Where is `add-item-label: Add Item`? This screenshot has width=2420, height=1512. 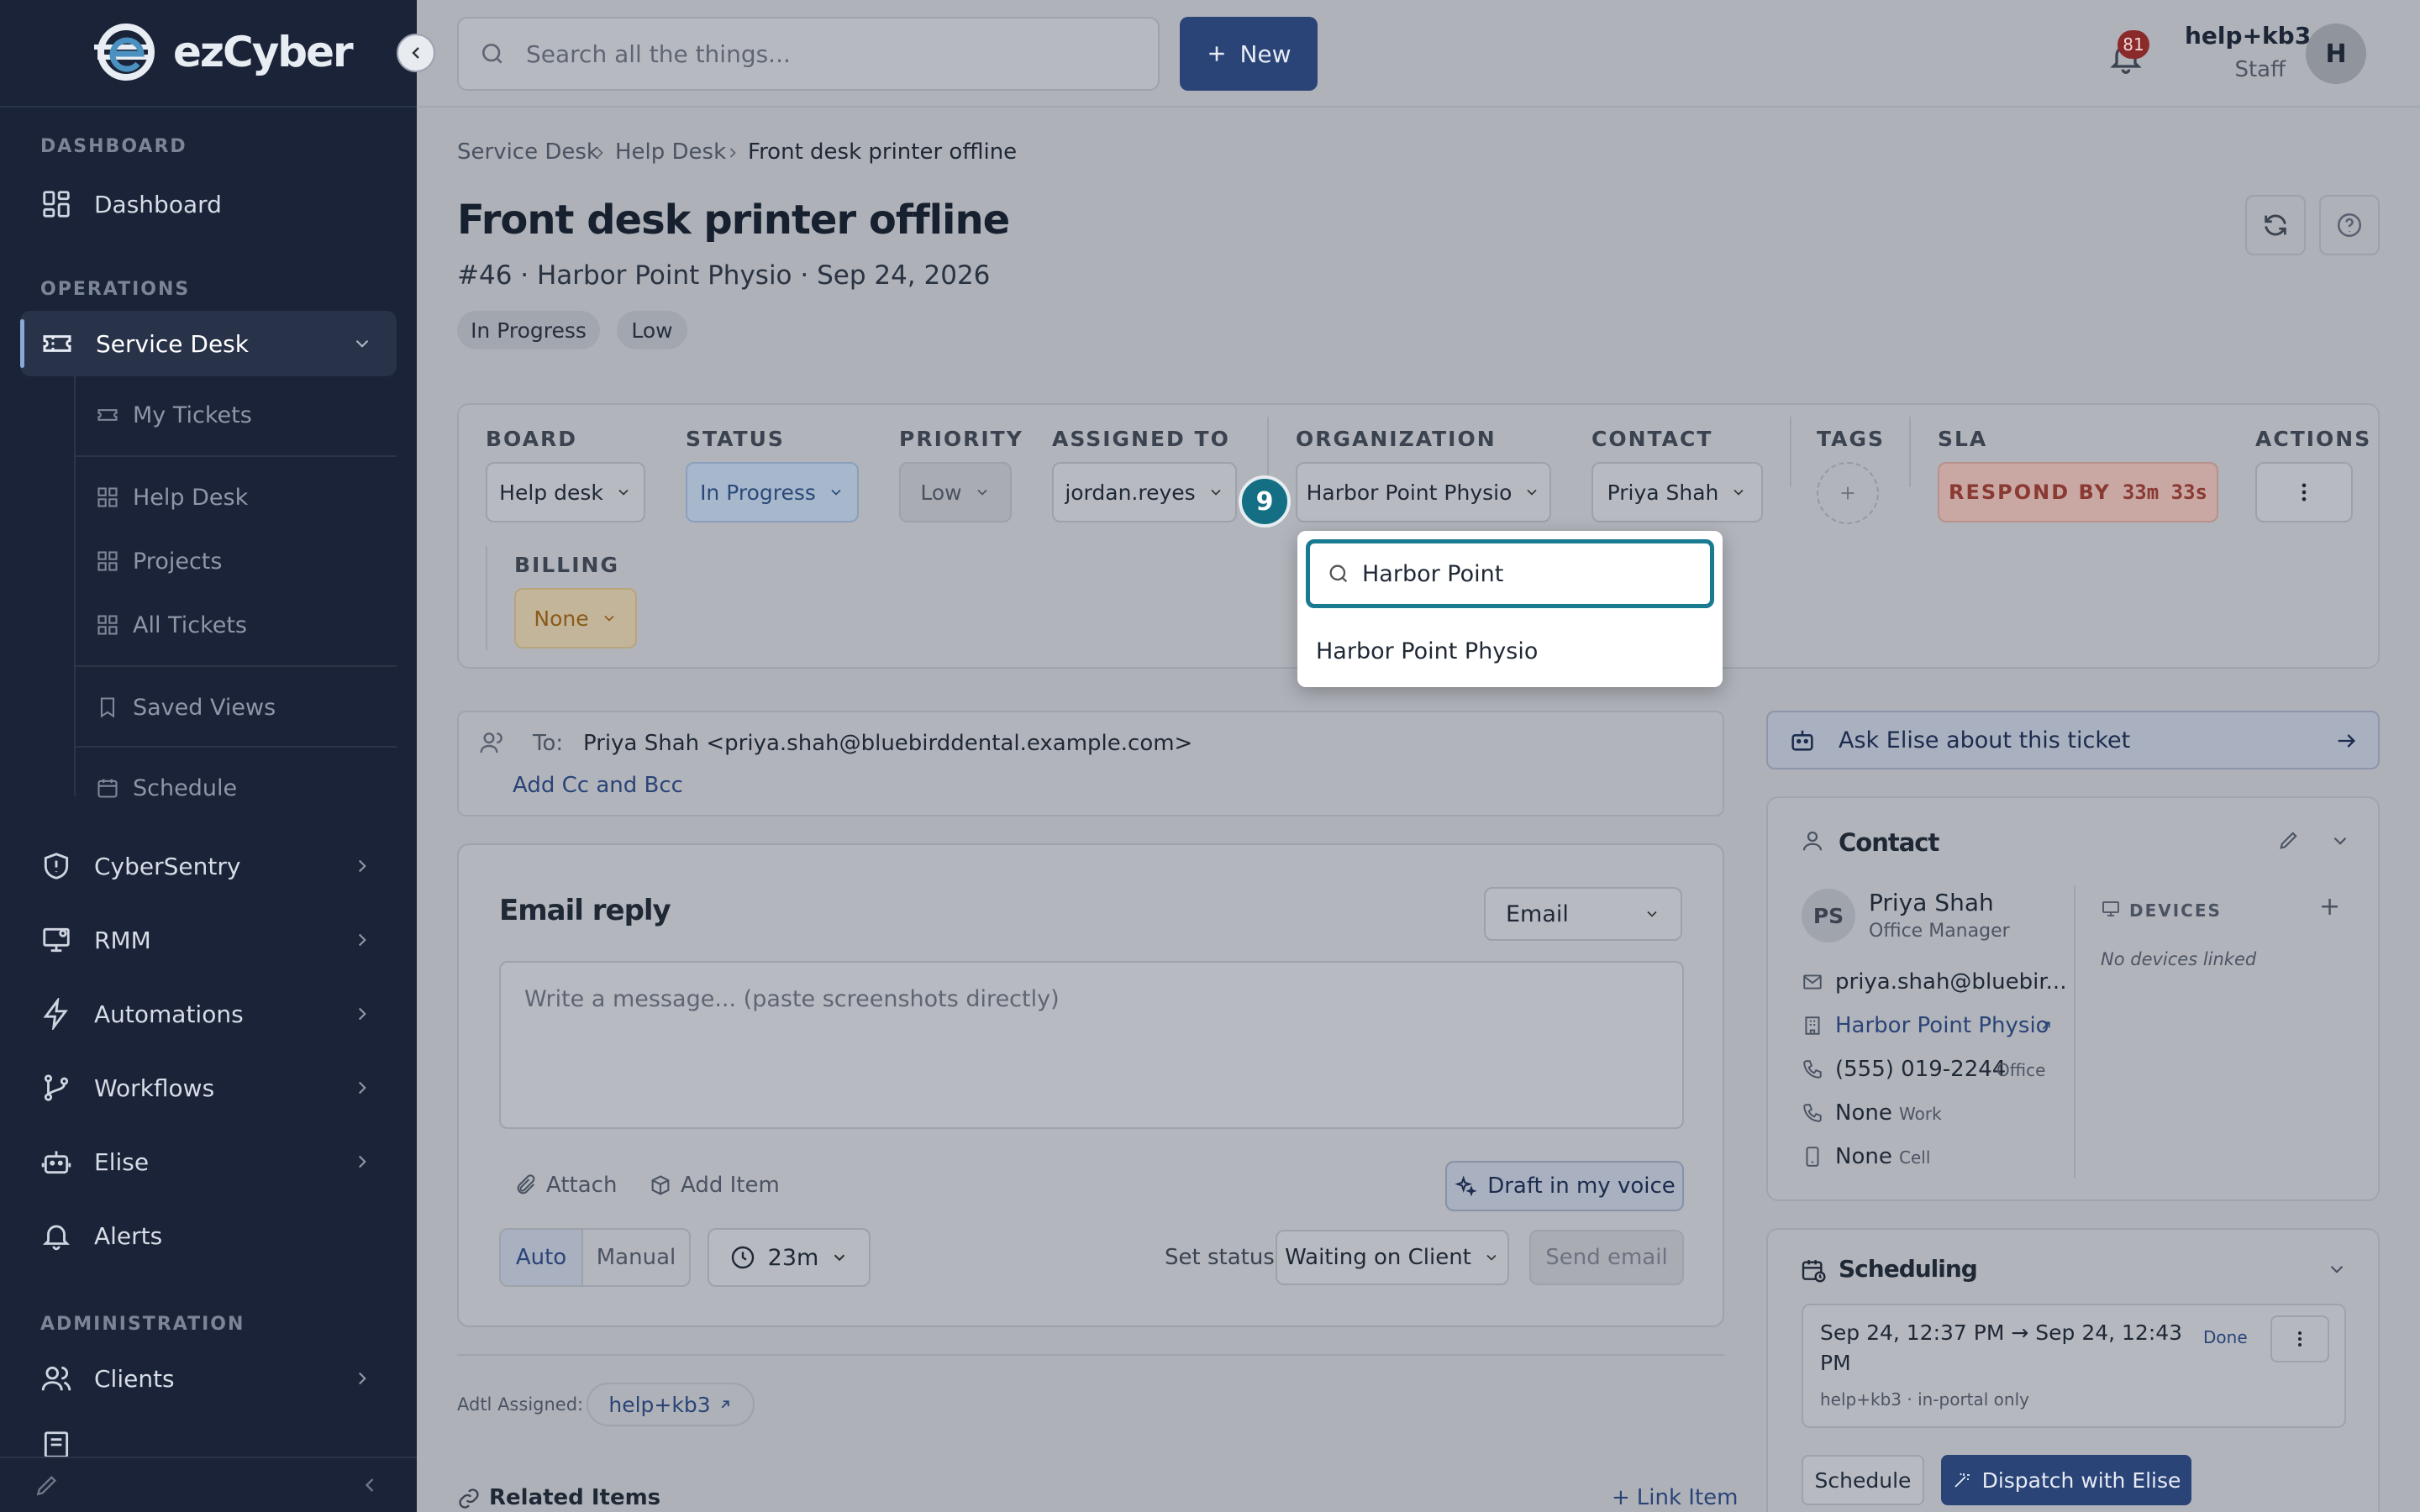 add-item-label: Add Item is located at coordinates (731, 1185).